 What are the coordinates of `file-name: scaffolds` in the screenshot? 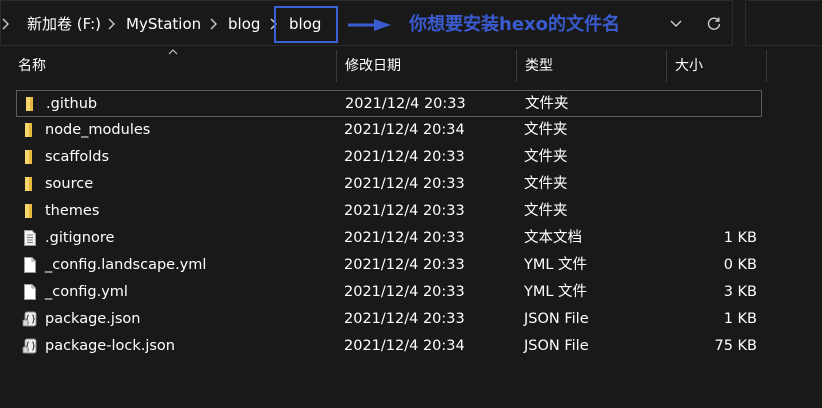 It's located at (77, 157).